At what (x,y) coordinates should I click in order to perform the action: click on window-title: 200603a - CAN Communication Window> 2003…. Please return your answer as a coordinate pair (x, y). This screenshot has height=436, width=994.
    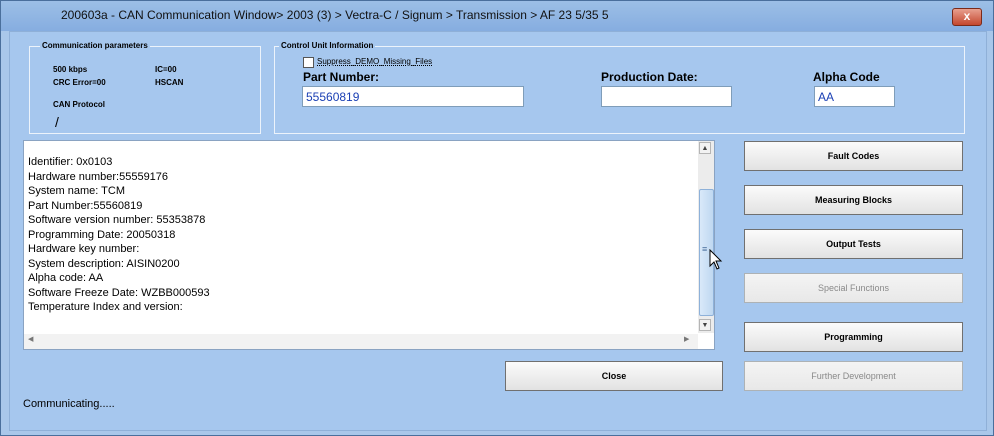
    Looking at the image, I should click on (335, 15).